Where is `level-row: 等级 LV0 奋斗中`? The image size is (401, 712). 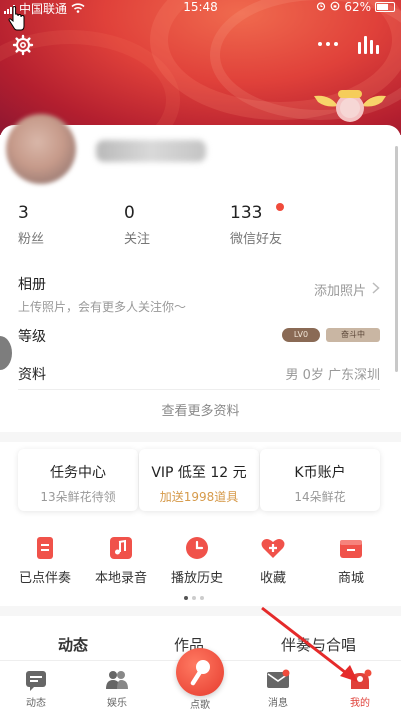
level-row: 等级 LV0 奋斗中 is located at coordinates (199, 336).